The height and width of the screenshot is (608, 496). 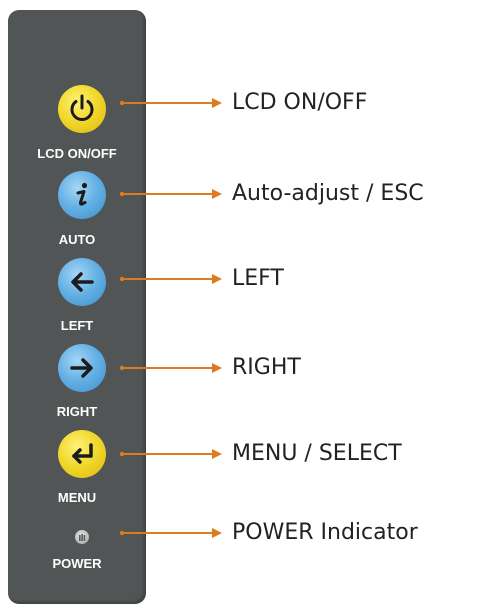 What do you see at coordinates (325, 532) in the screenshot?
I see `callout-power-indicator: POWER Indicator` at bounding box center [325, 532].